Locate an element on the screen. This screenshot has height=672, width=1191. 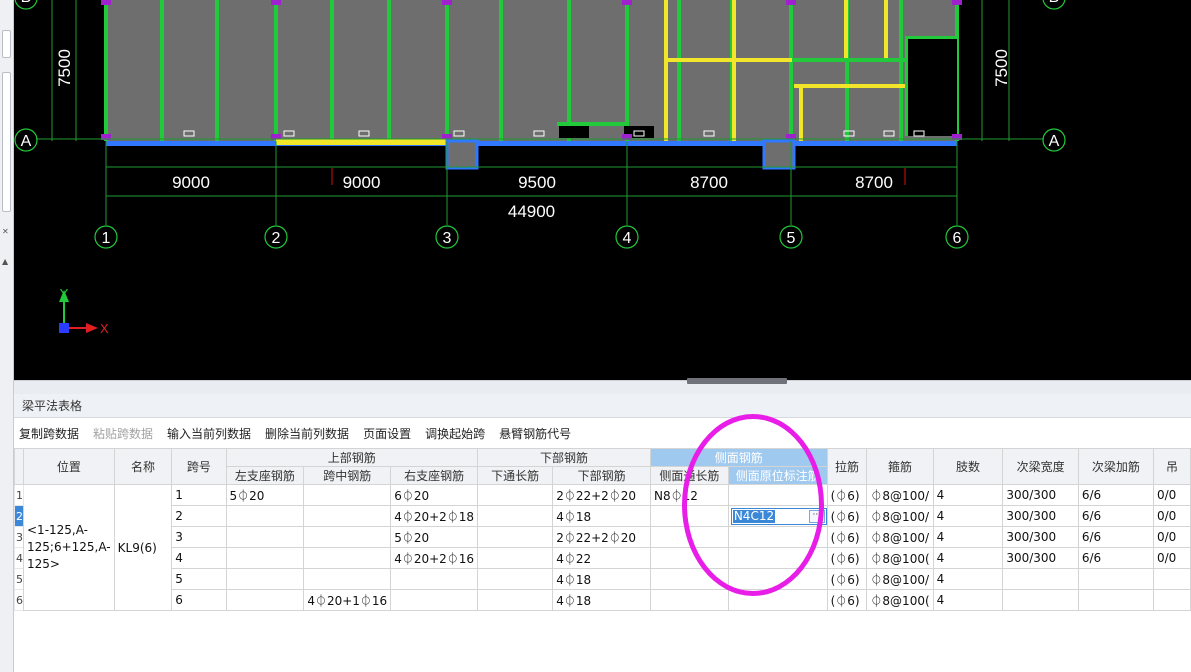
header-span-no: 跨号 is located at coordinates (199, 466).